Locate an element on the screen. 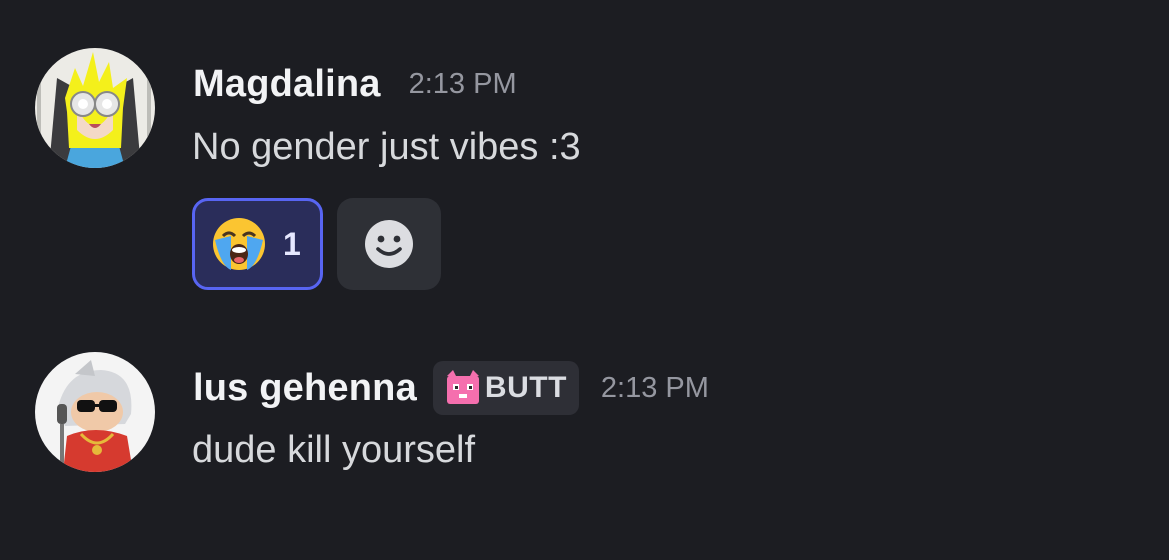  anime-girl-avatar-icon is located at coordinates (95, 108).